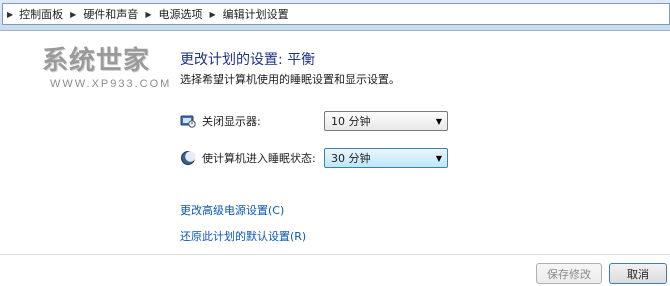  I want to click on display-off-dropdown: 10 分钟 ▼, so click(386, 121).